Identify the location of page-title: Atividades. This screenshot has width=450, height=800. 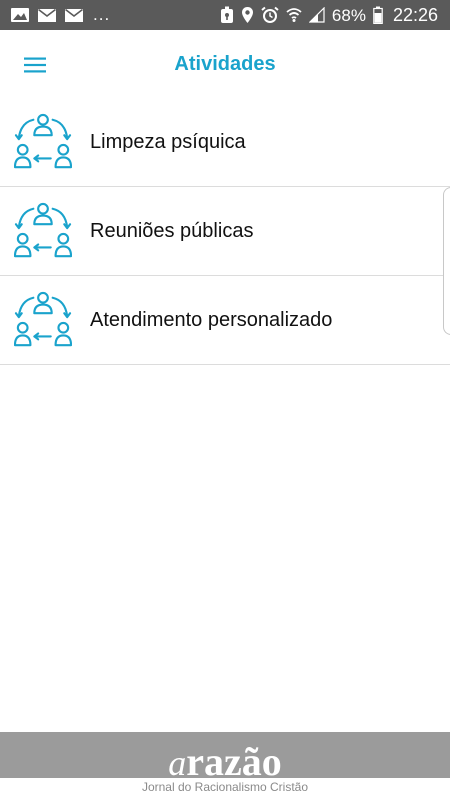
(225, 64).